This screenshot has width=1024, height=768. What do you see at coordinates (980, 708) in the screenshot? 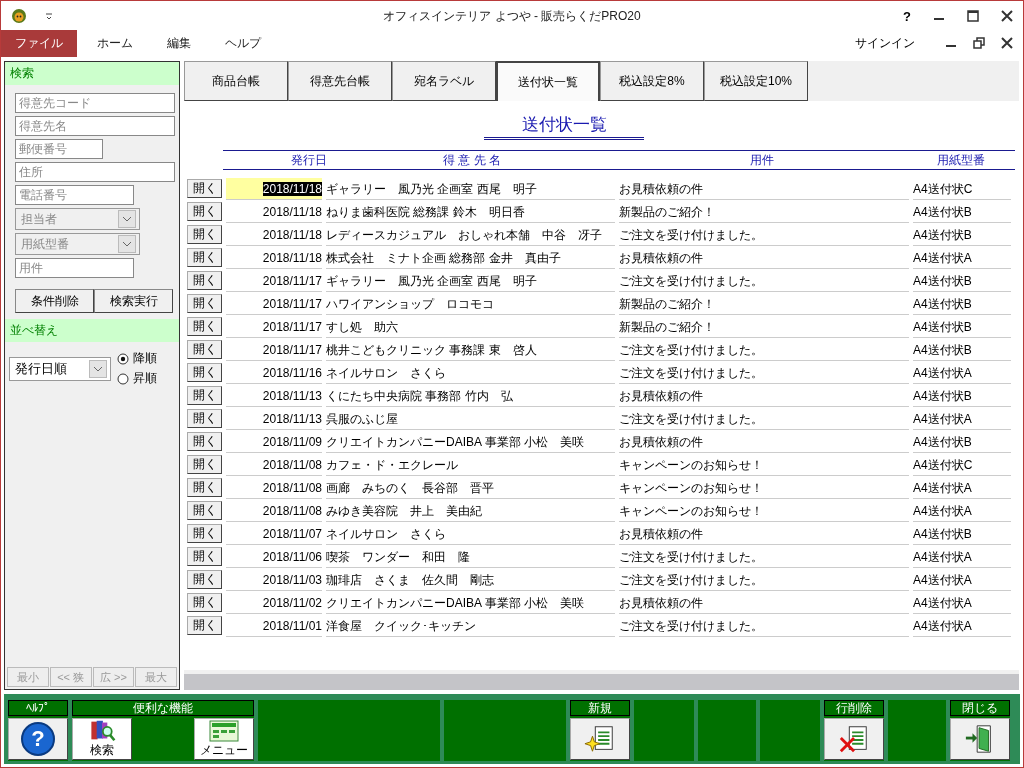
I see `group-label: 閉じる` at bounding box center [980, 708].